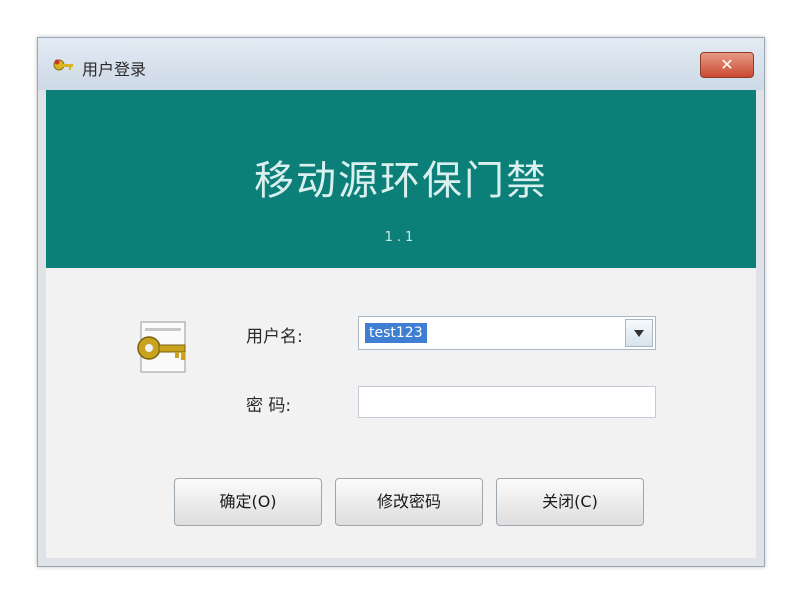 The width and height of the screenshot is (800, 601). I want to click on ok-button: 确定(O), so click(248, 502).